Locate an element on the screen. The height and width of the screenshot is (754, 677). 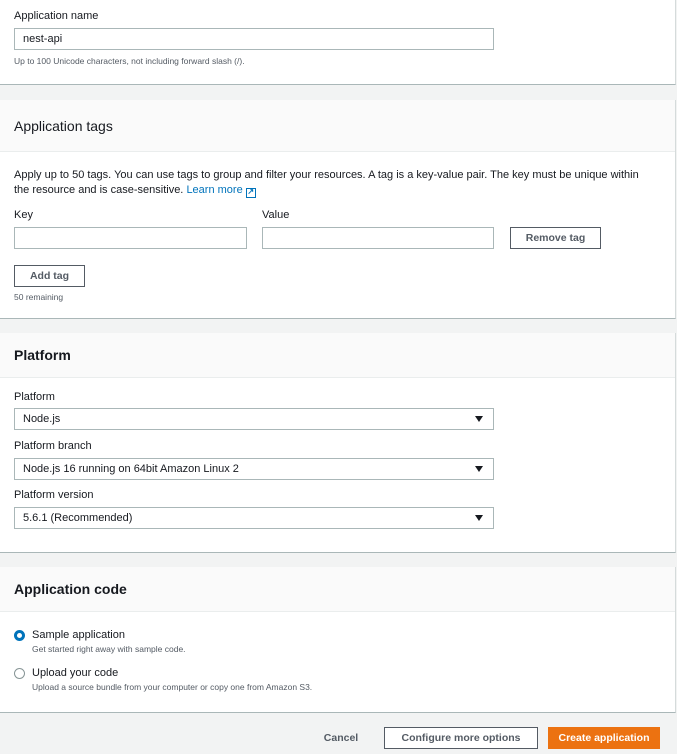
key-label: Key is located at coordinates (23, 215).